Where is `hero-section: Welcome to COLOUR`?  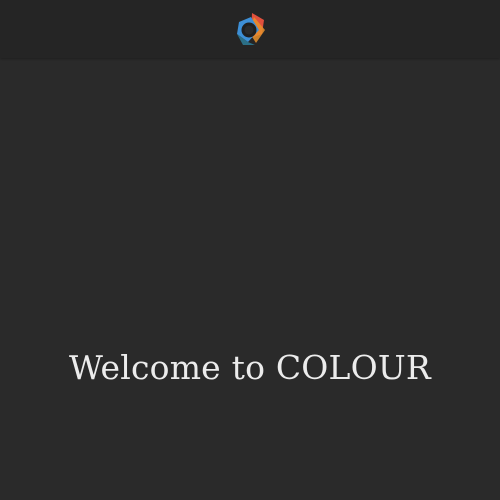
hero-section: Welcome to COLOUR is located at coordinates (250, 368).